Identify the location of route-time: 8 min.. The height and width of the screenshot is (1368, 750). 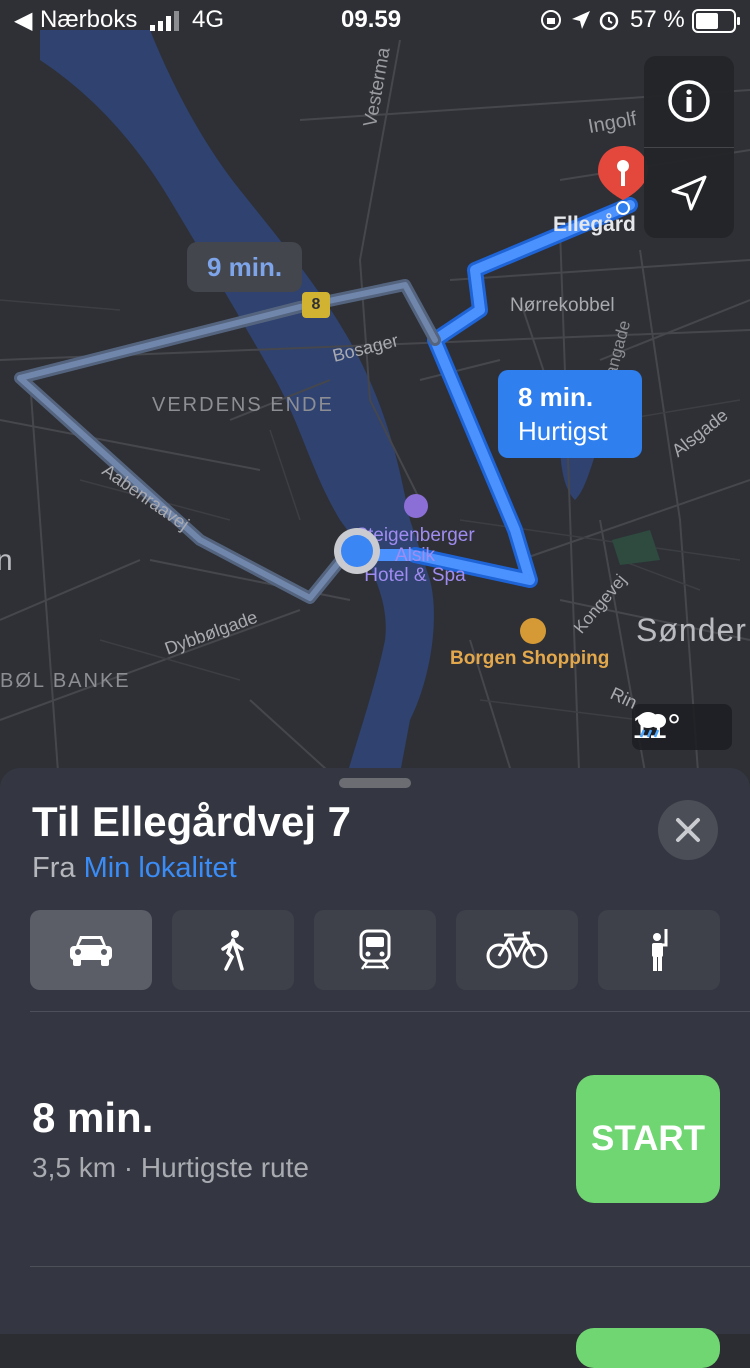
(93, 1117).